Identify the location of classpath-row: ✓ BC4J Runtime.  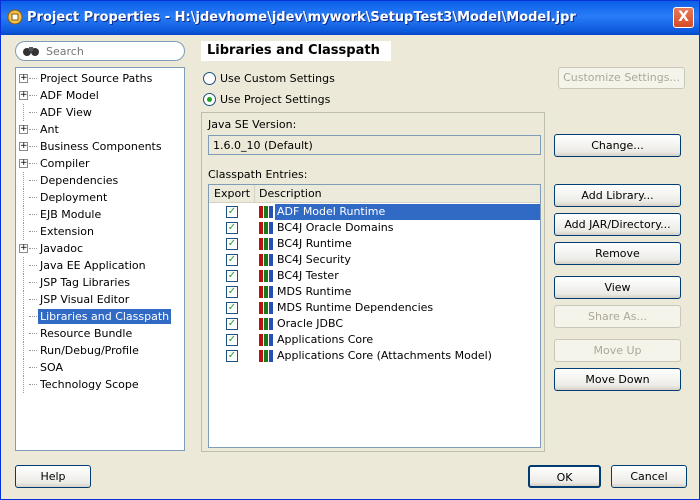
(374, 244).